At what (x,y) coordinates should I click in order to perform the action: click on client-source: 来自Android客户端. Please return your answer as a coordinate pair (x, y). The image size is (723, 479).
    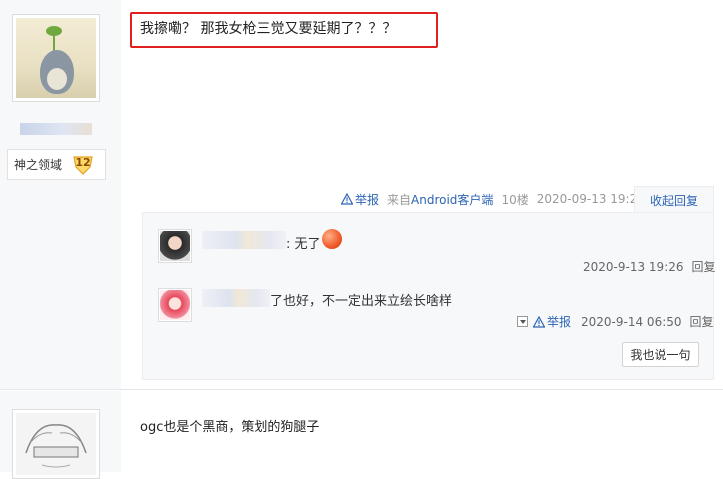
    Looking at the image, I should click on (440, 199).